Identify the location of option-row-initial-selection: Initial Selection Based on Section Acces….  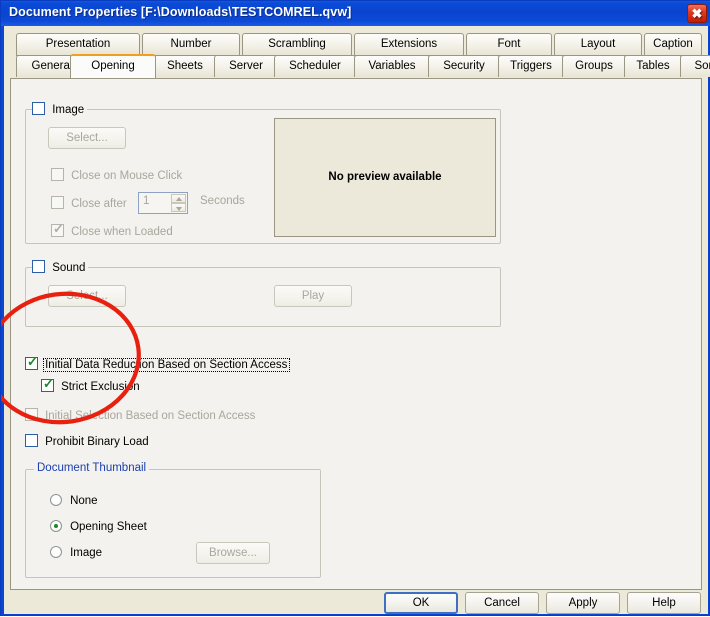
(140, 415).